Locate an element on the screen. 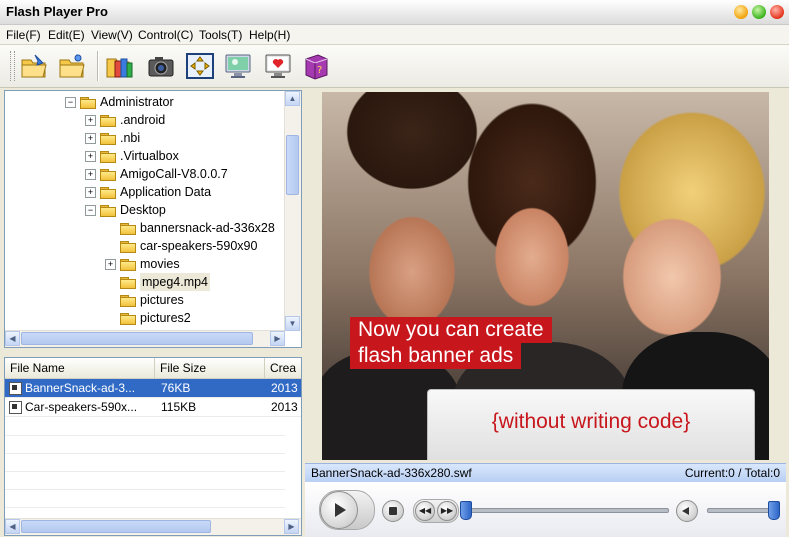 This screenshot has width=789, height=537. menu-tools: Tools(T) is located at coordinates (220, 35).